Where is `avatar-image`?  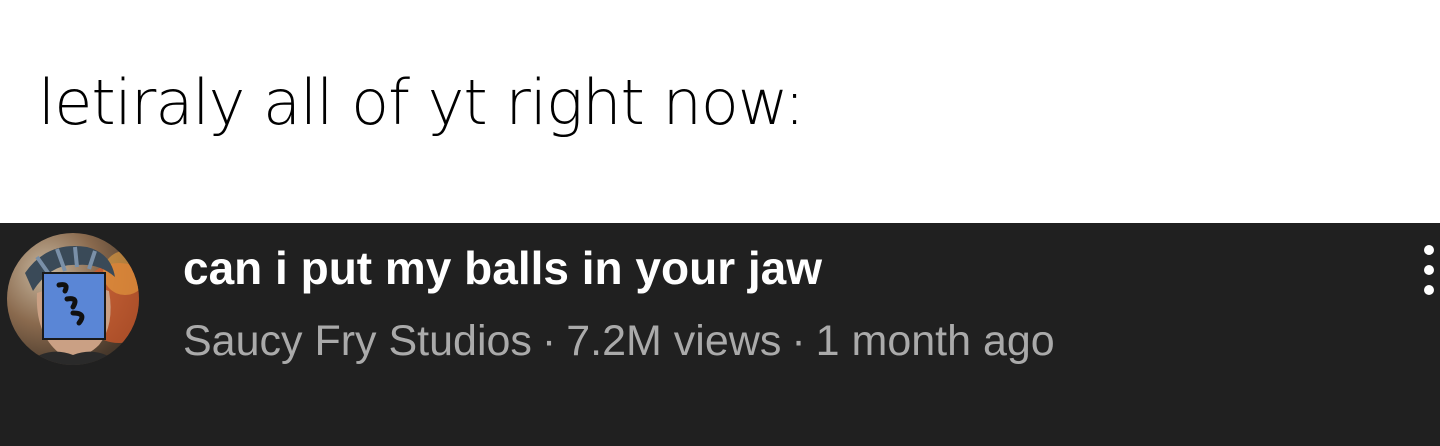 avatar-image is located at coordinates (82, 305).